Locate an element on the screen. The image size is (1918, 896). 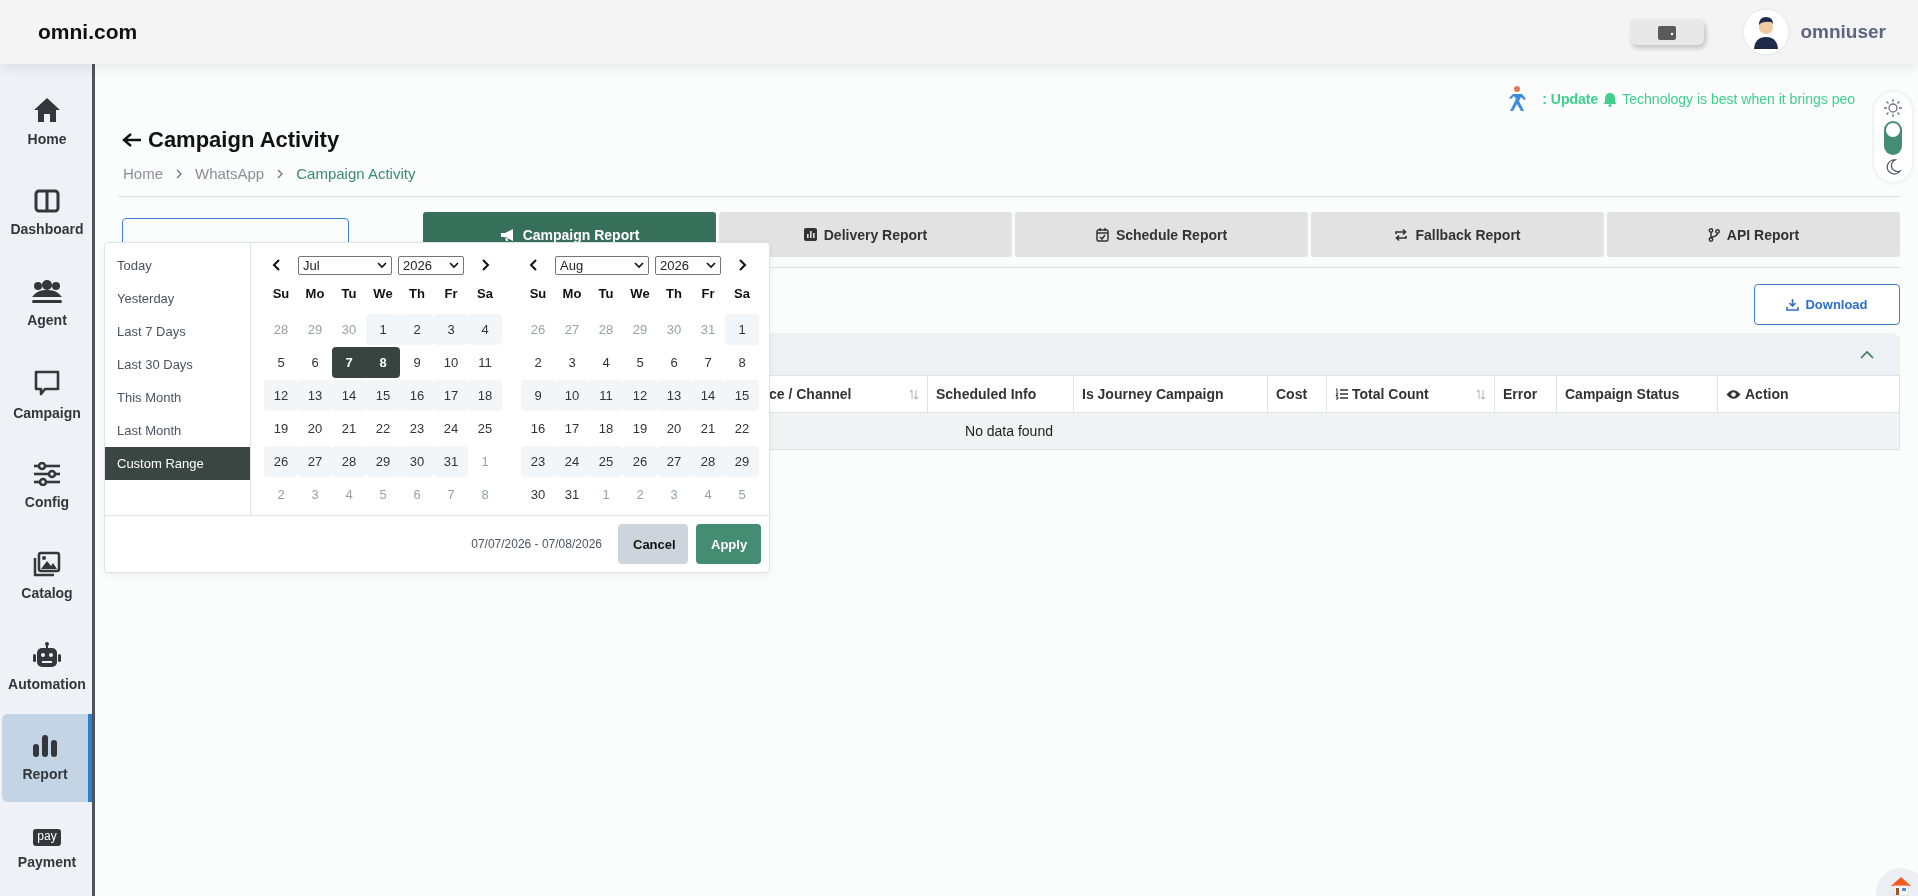
wallet-button is located at coordinates (1667, 32).